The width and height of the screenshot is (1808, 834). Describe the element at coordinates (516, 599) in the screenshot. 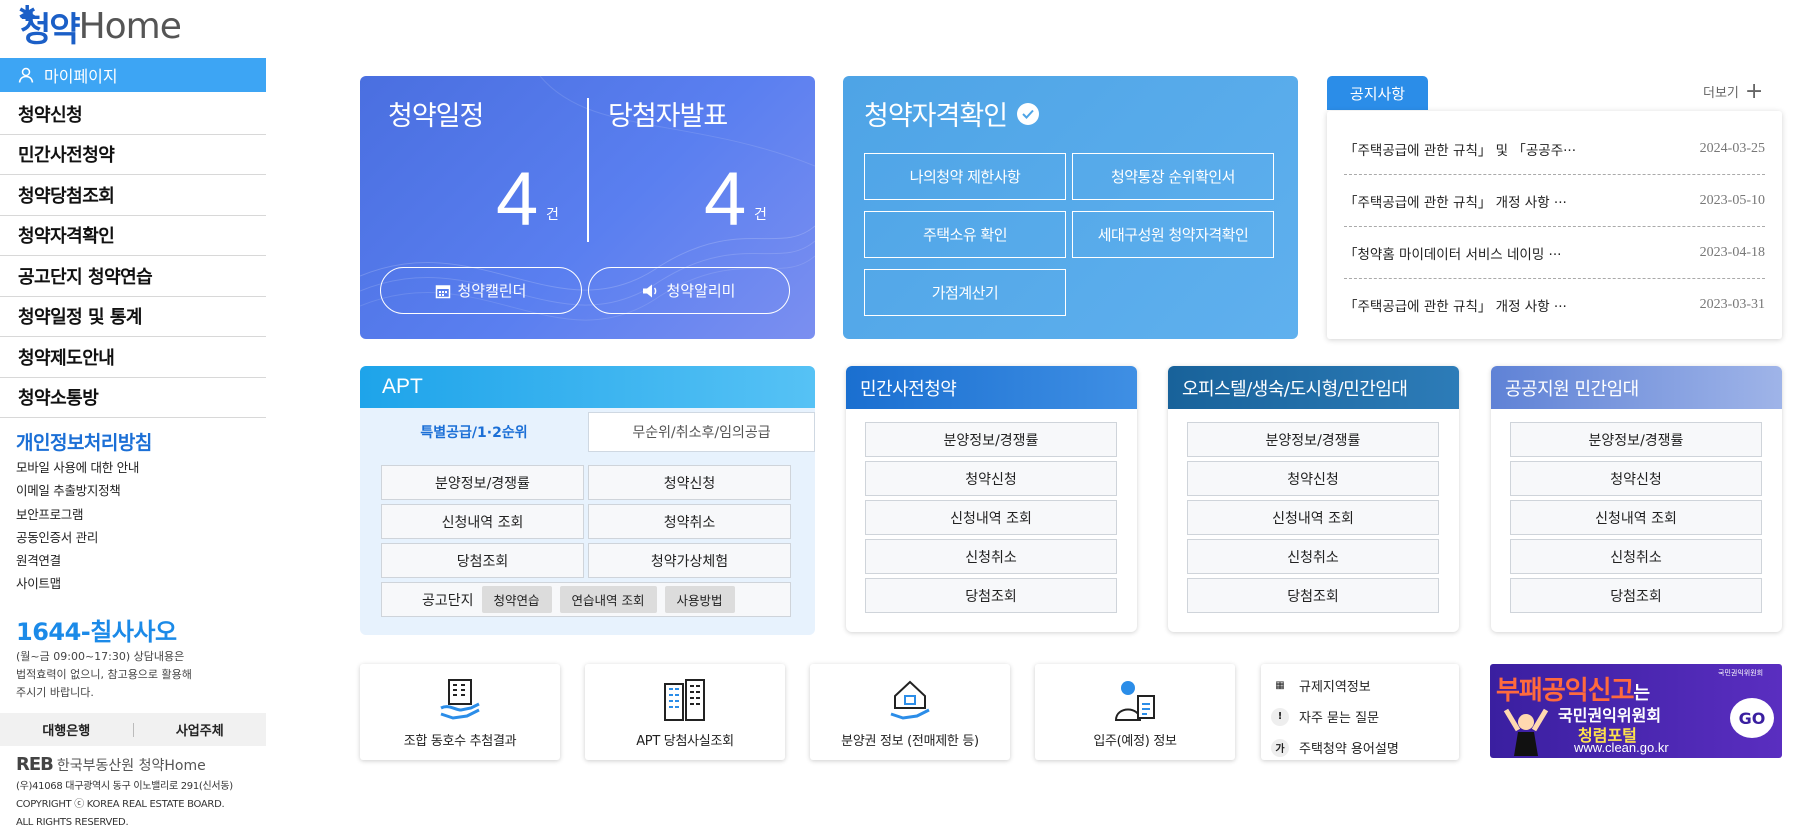

I see `practice-chip: 청약연습` at that location.